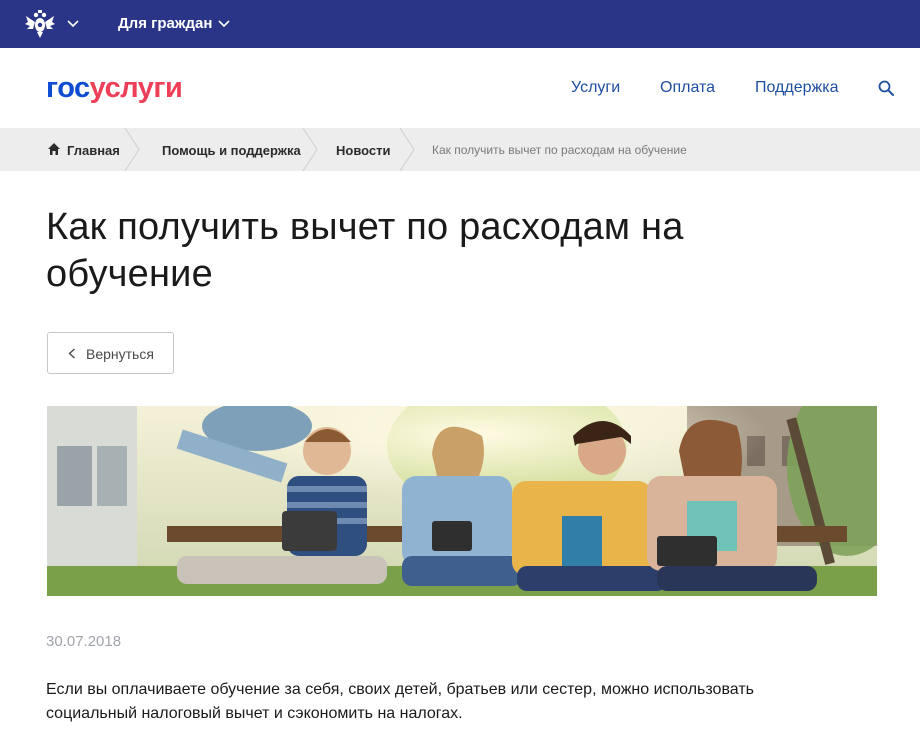 The width and height of the screenshot is (920, 733). What do you see at coordinates (84, 641) in the screenshot?
I see `publication-date: 30.07.2018` at bounding box center [84, 641].